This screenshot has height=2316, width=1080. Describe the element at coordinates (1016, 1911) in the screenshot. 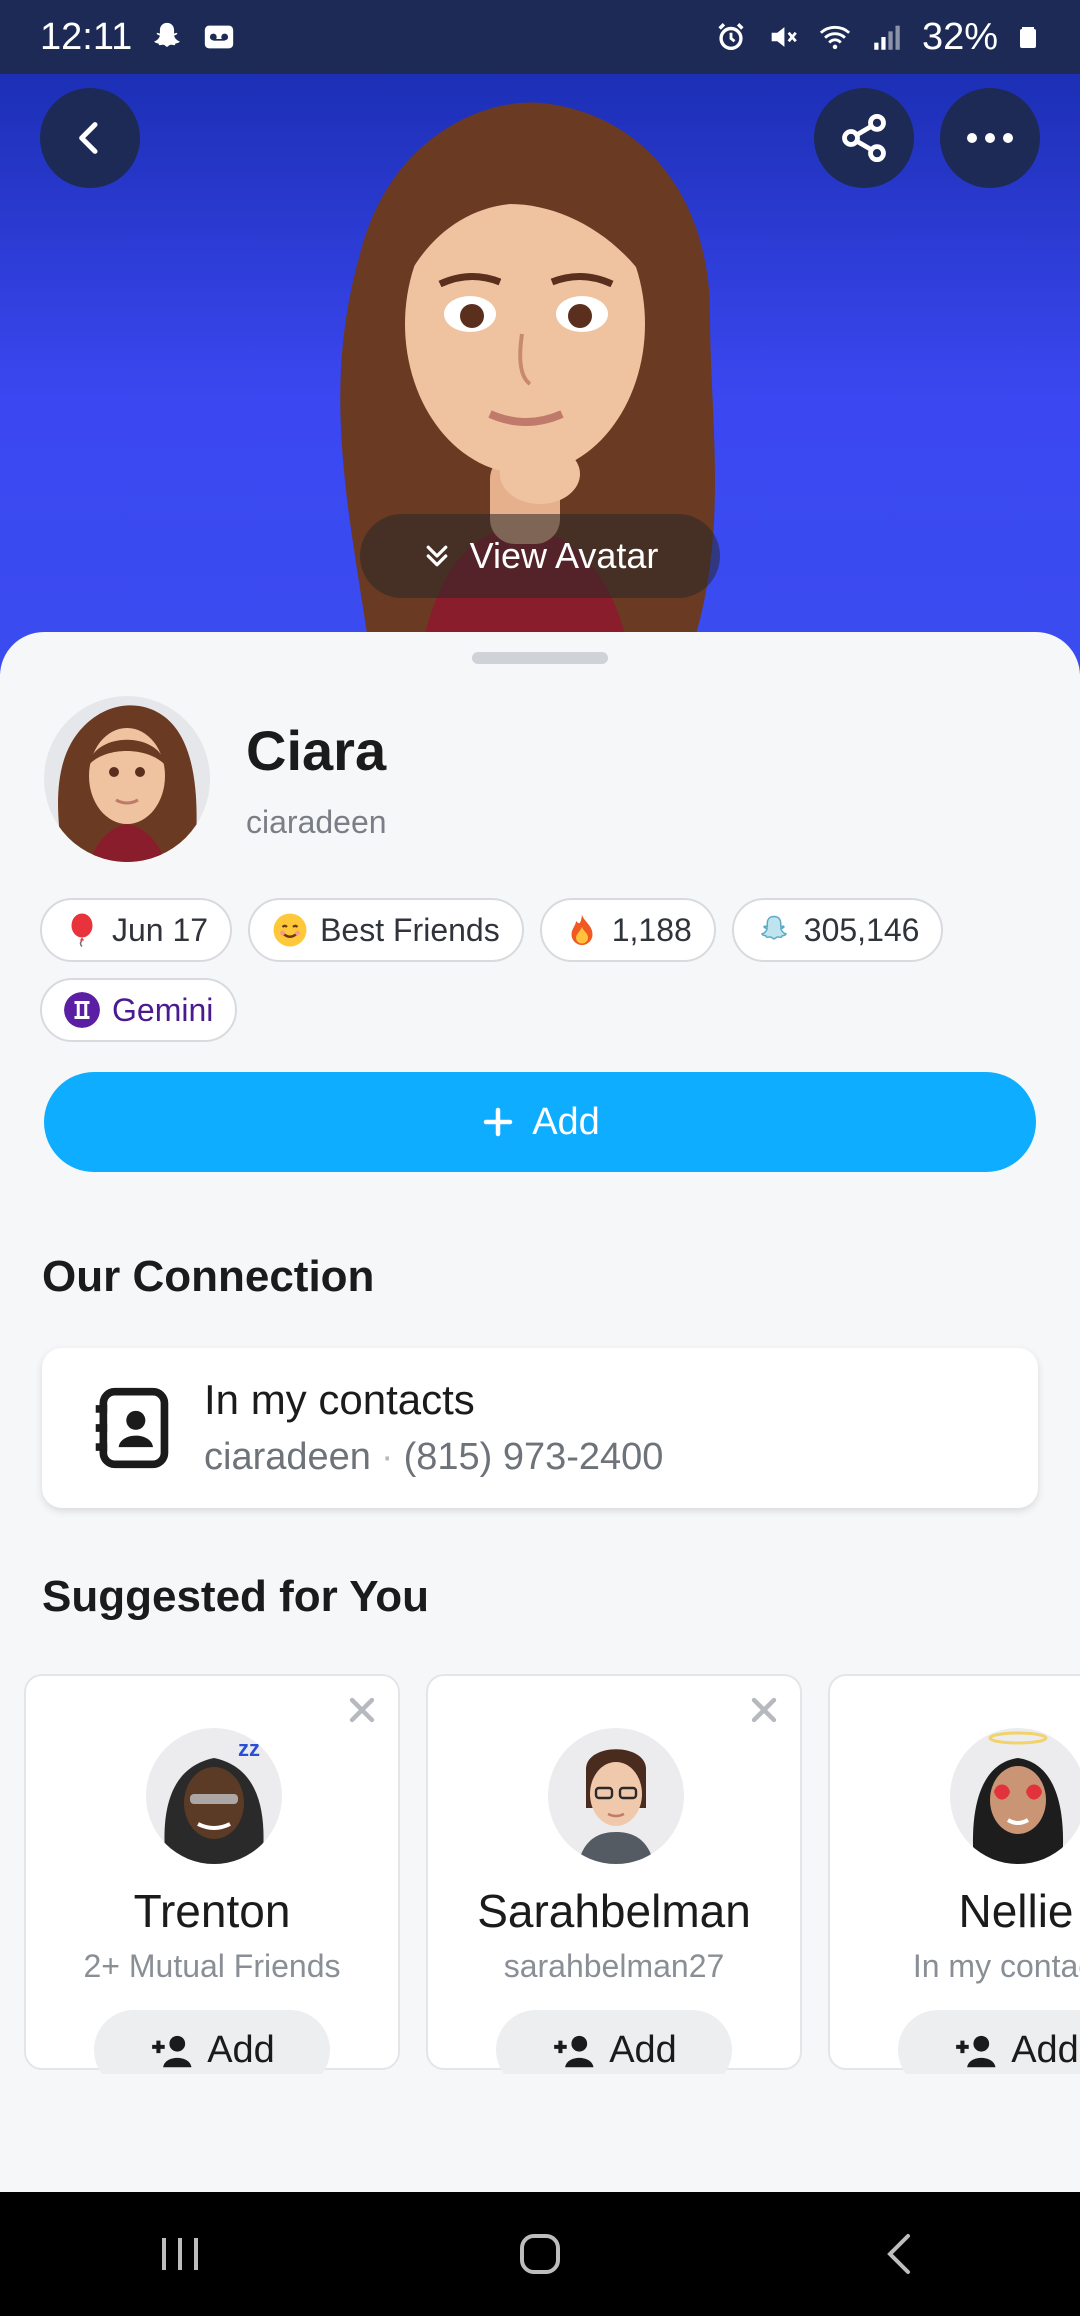

I see `suggestion-name: Nellie` at that location.